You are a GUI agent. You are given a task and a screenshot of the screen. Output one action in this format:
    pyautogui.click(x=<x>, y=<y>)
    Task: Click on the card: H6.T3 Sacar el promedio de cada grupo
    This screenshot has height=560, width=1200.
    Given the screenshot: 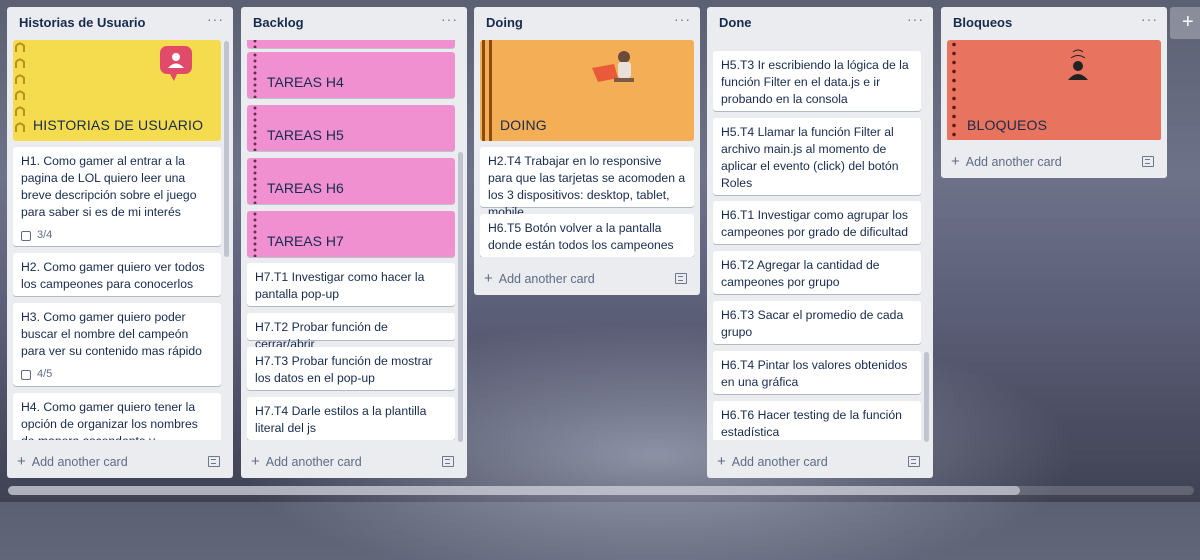 What is the action you would take?
    pyautogui.click(x=817, y=322)
    